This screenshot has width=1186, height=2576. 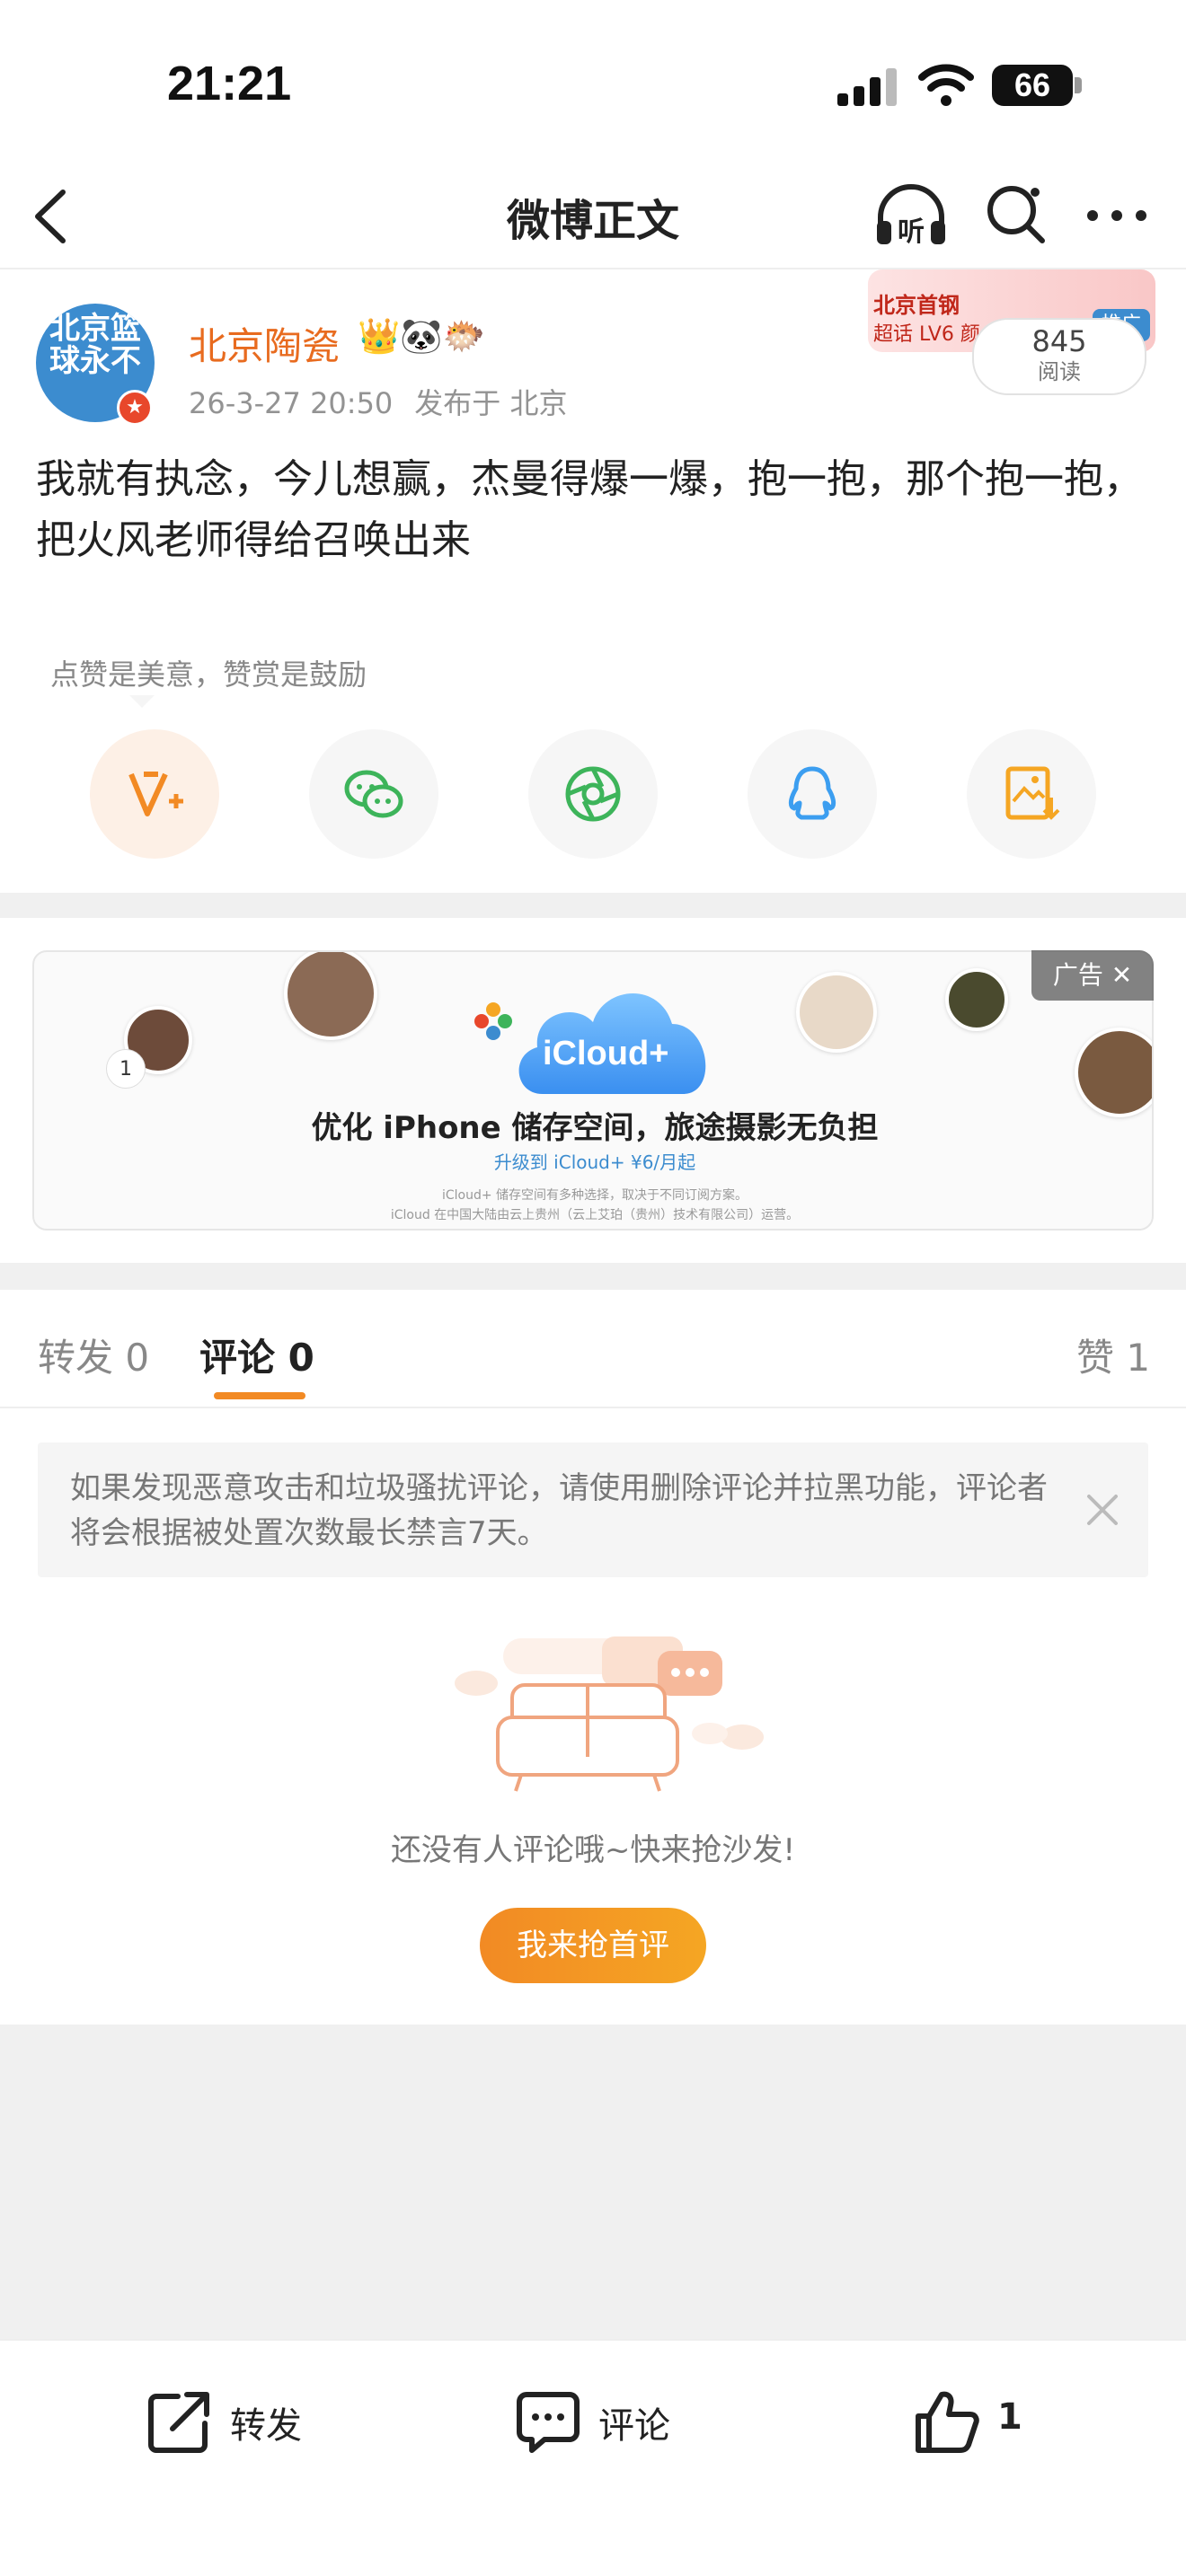 I want to click on comment-button: 评论, so click(x=613, y=2418).